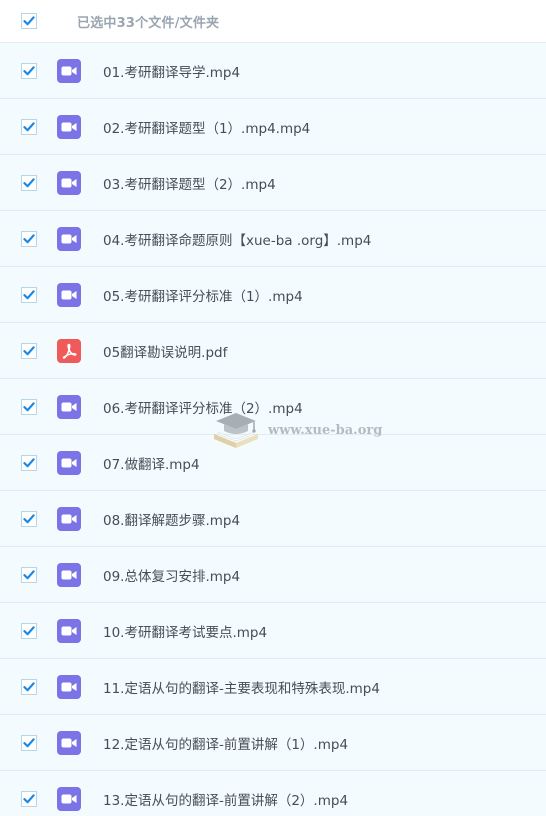  I want to click on file-row: 12.定语从句的翻译-前置讲解（1）.mp4, so click(273, 743).